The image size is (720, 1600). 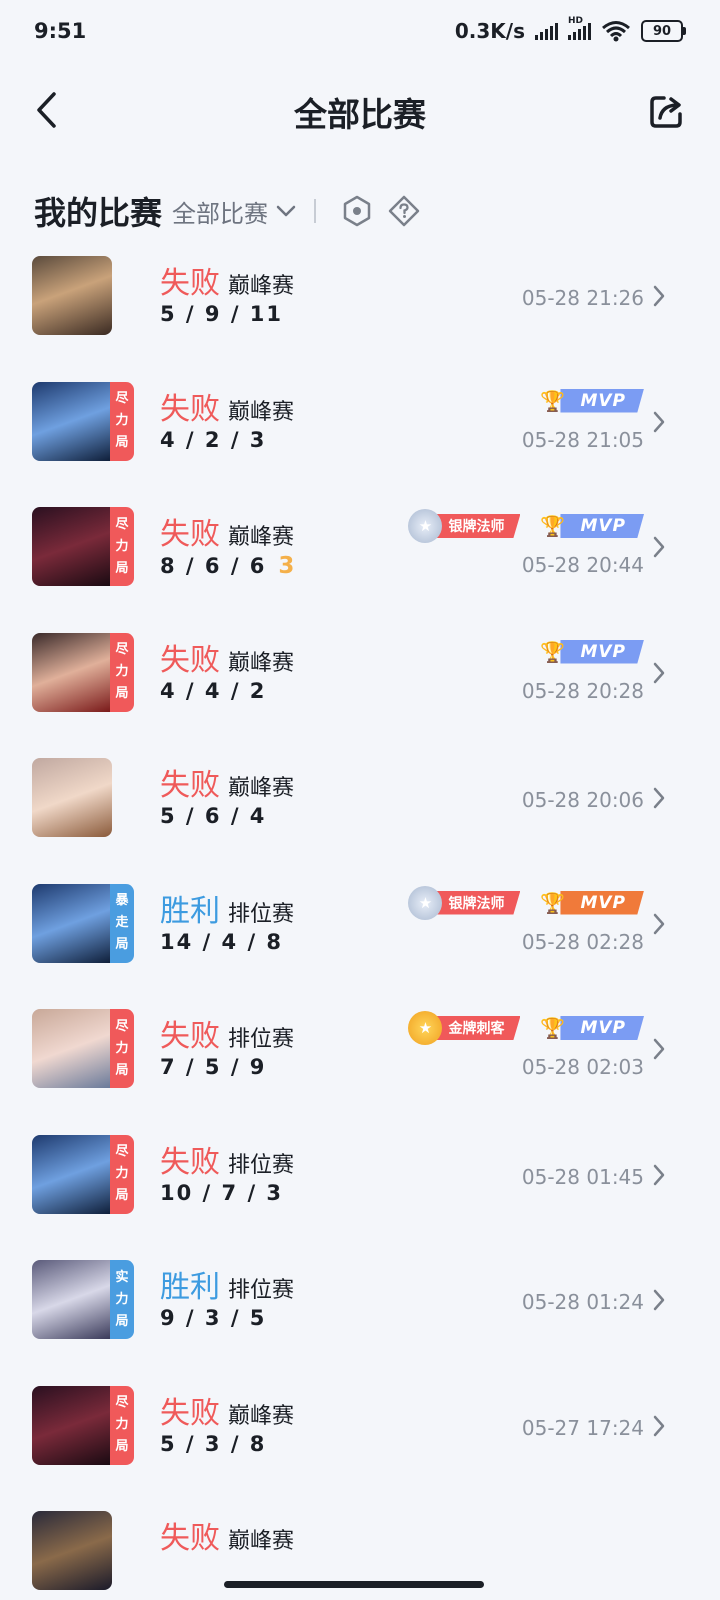 What do you see at coordinates (220, 213) in the screenshot?
I see `filter-select-label: 全部比赛` at bounding box center [220, 213].